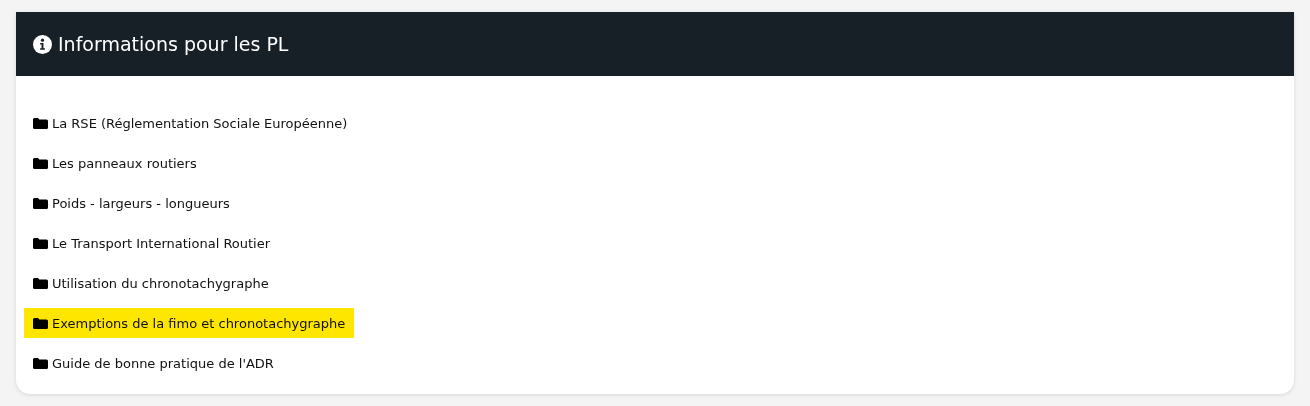  I want to click on folder-link: Les panneaux routiers, so click(115, 163).